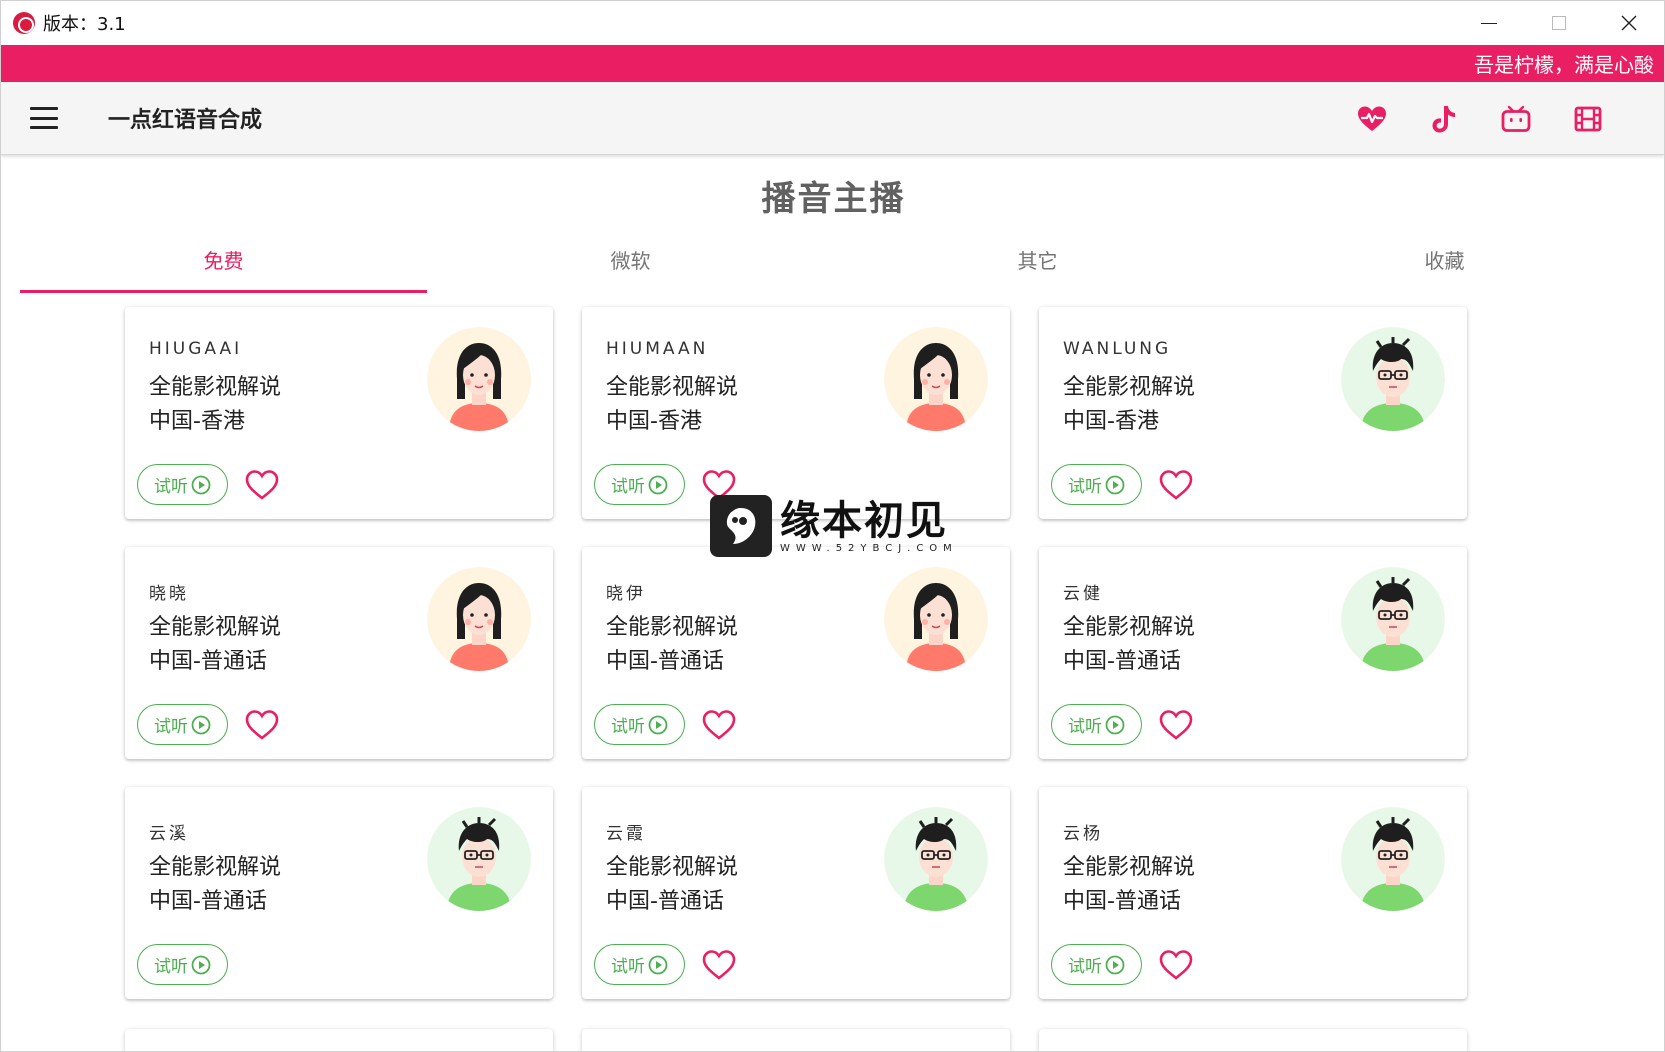  I want to click on appbar-actions, so click(1480, 118).